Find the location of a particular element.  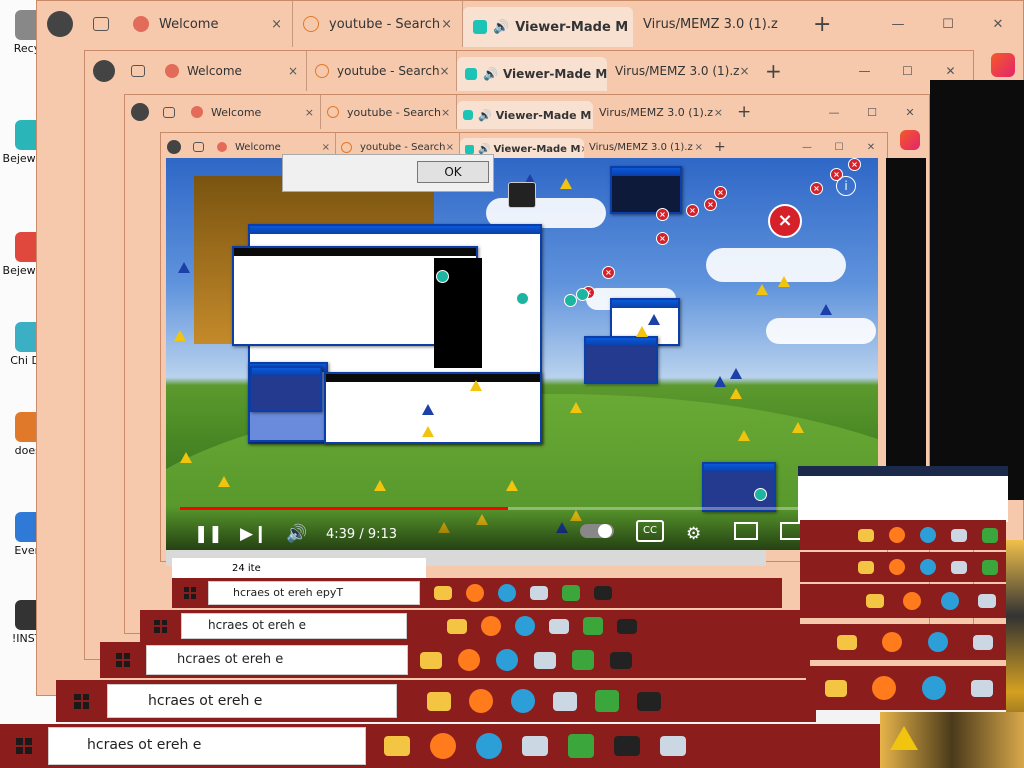

taskbar-search-input: hcraes ot ereh epyT is located at coordinates (314, 593).